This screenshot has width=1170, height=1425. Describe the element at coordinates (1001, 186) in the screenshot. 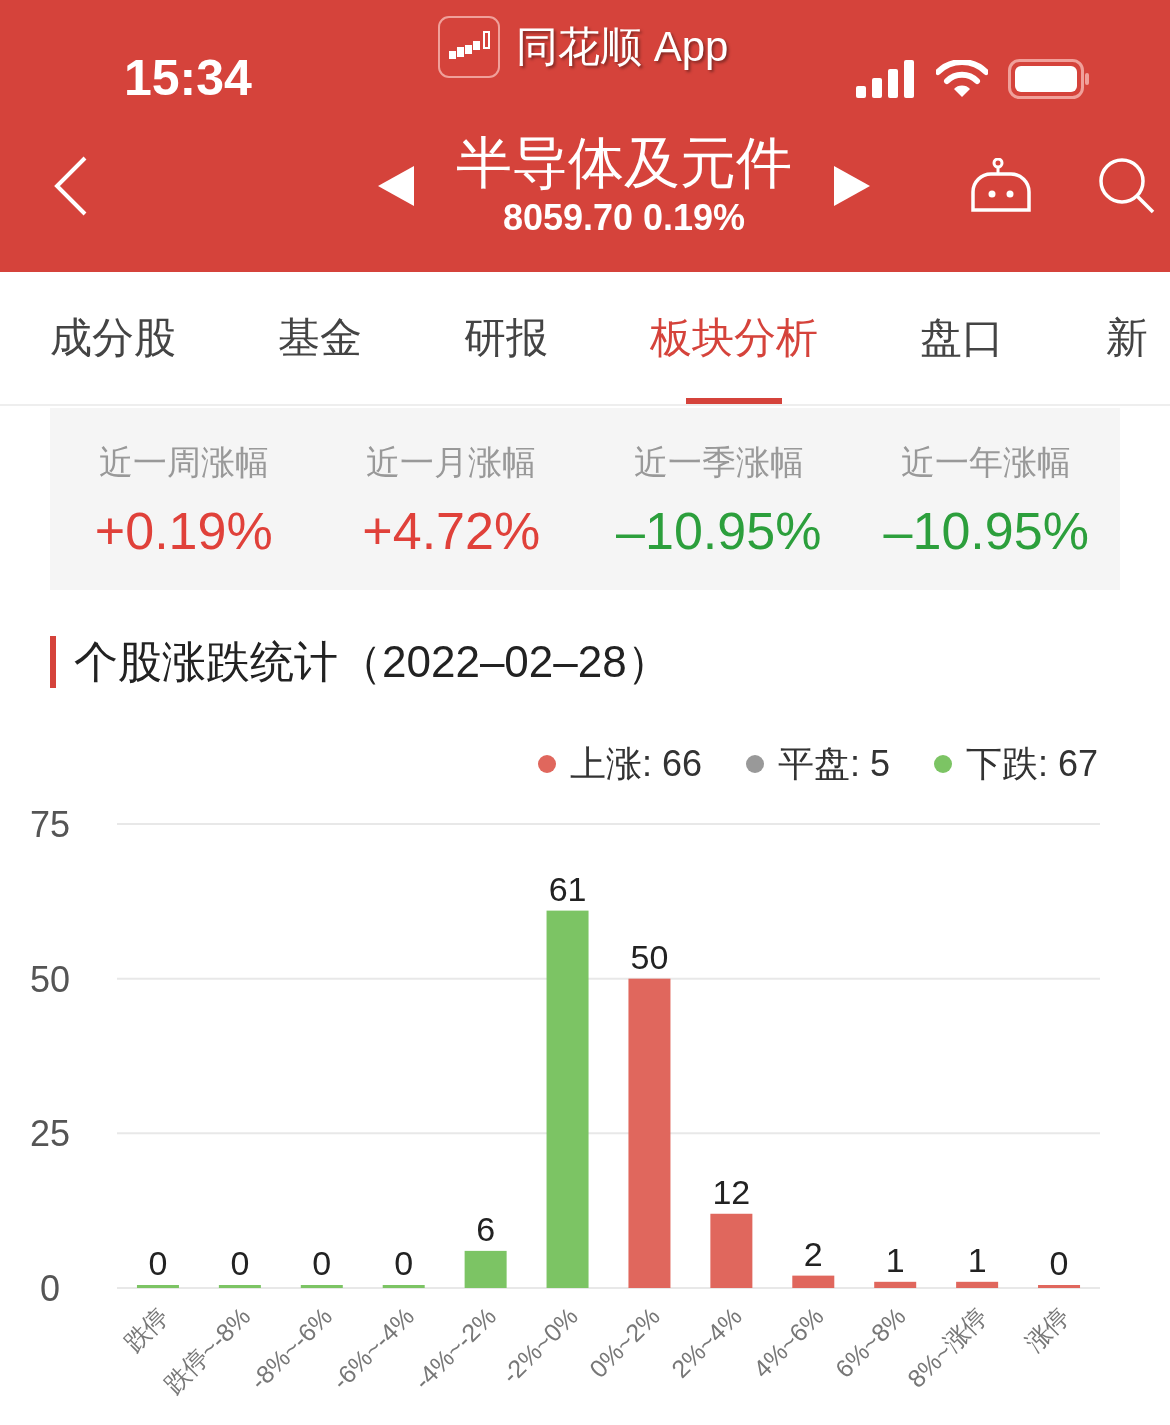

I see `robot-icon` at that location.